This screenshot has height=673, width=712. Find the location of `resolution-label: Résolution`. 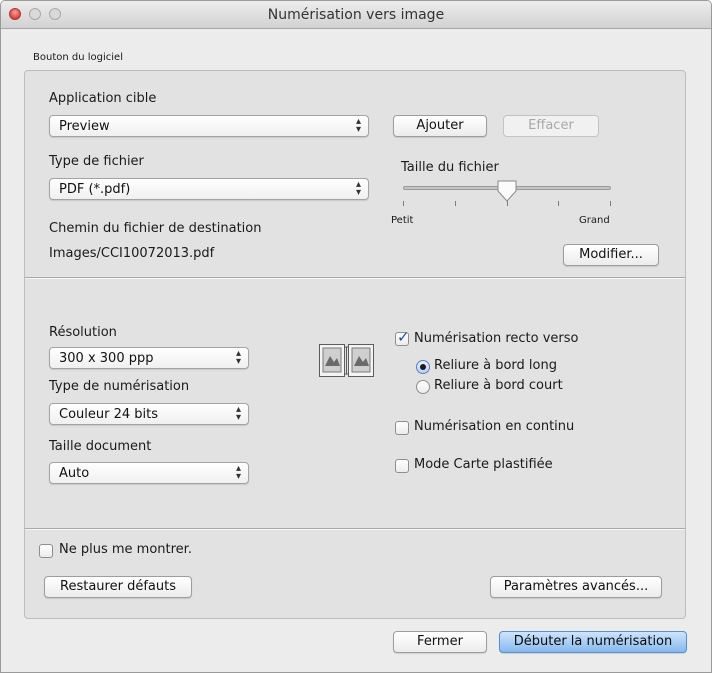

resolution-label: Résolution is located at coordinates (83, 332).